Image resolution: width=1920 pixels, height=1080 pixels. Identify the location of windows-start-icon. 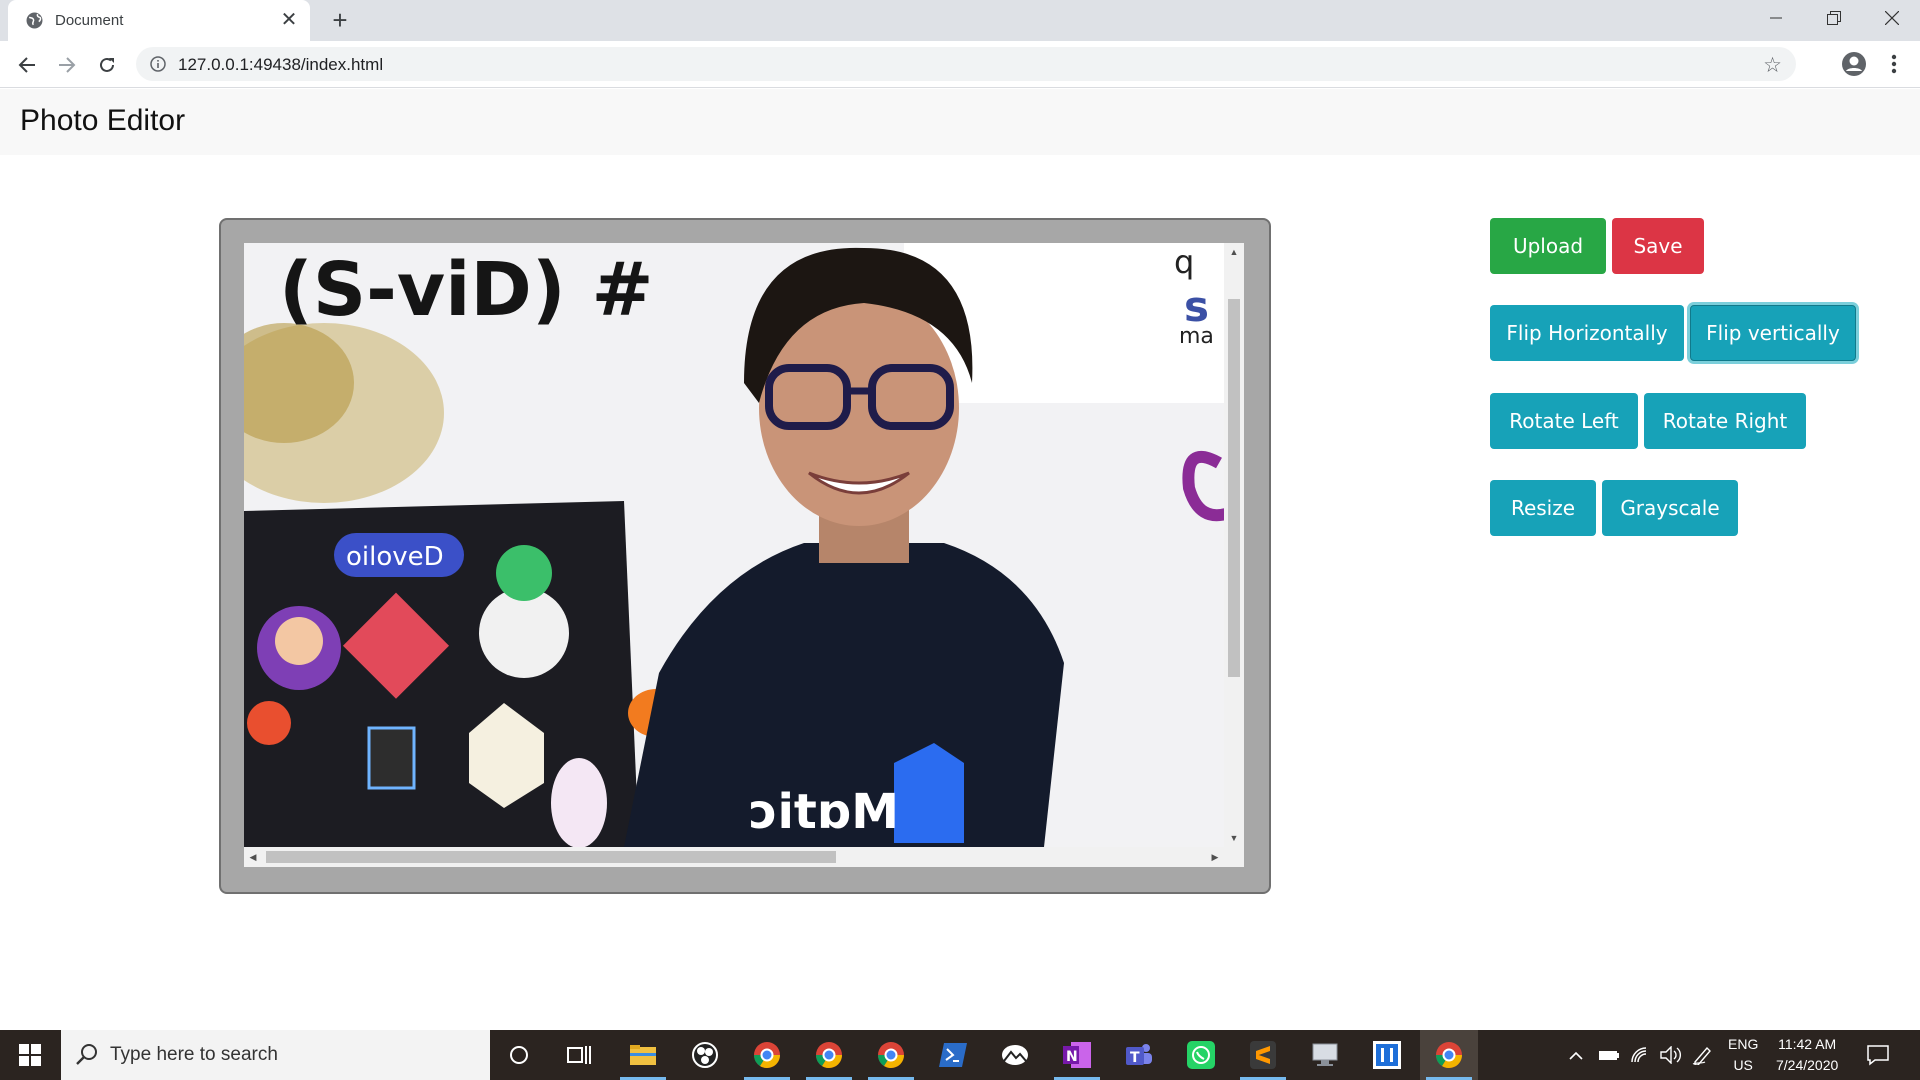
(30, 1055).